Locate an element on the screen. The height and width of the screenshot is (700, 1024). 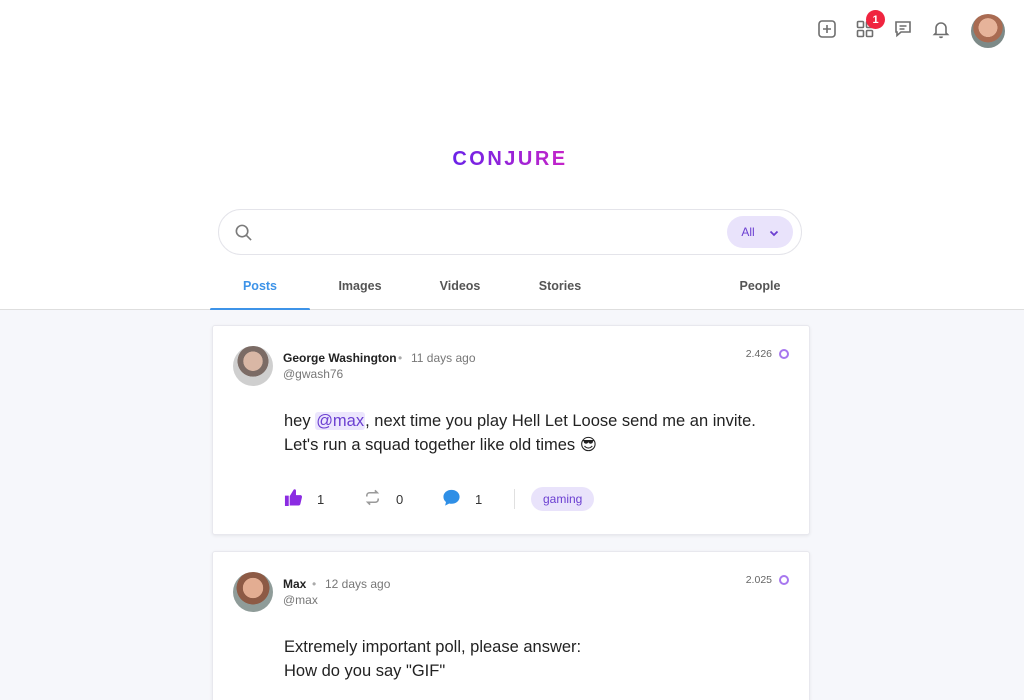
brand-name: CONJURE is located at coordinates (510, 159).